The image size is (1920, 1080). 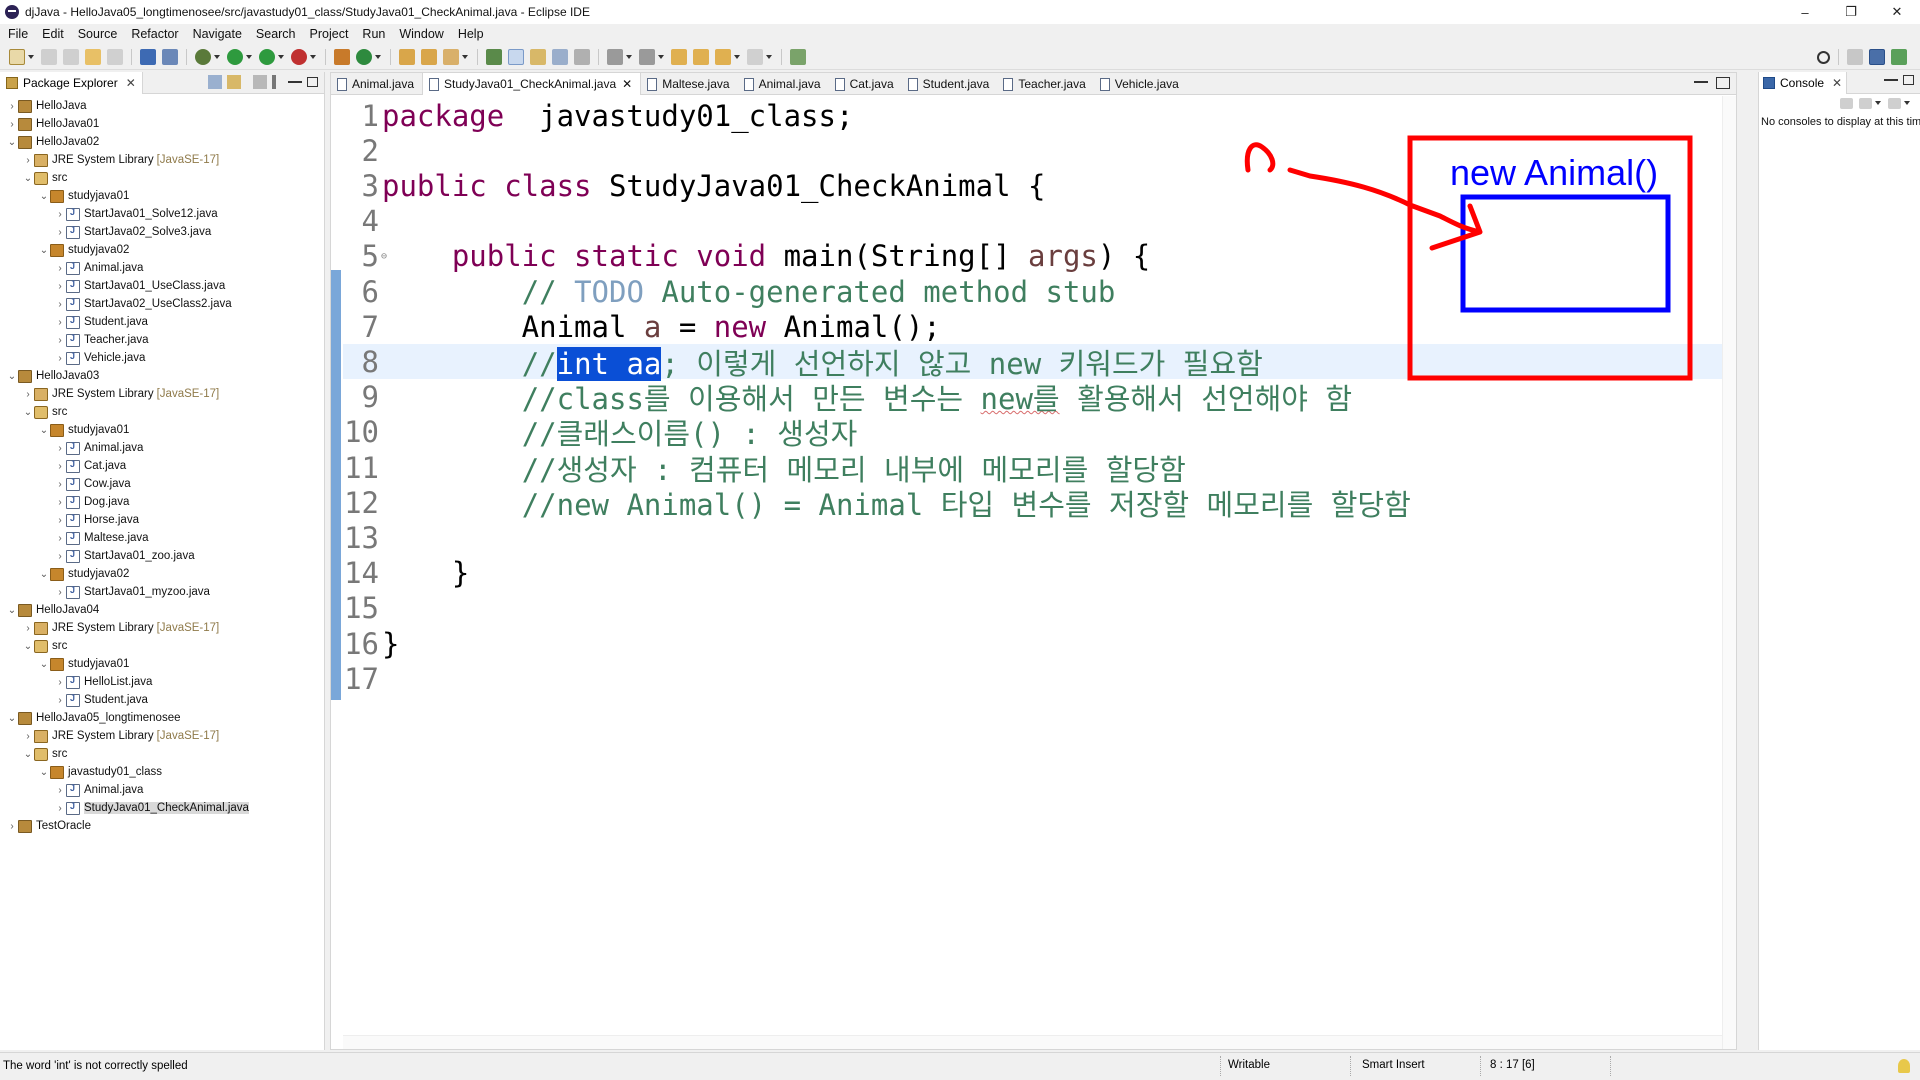 I want to click on editor-tab: Cat.java, so click(x=865, y=84).